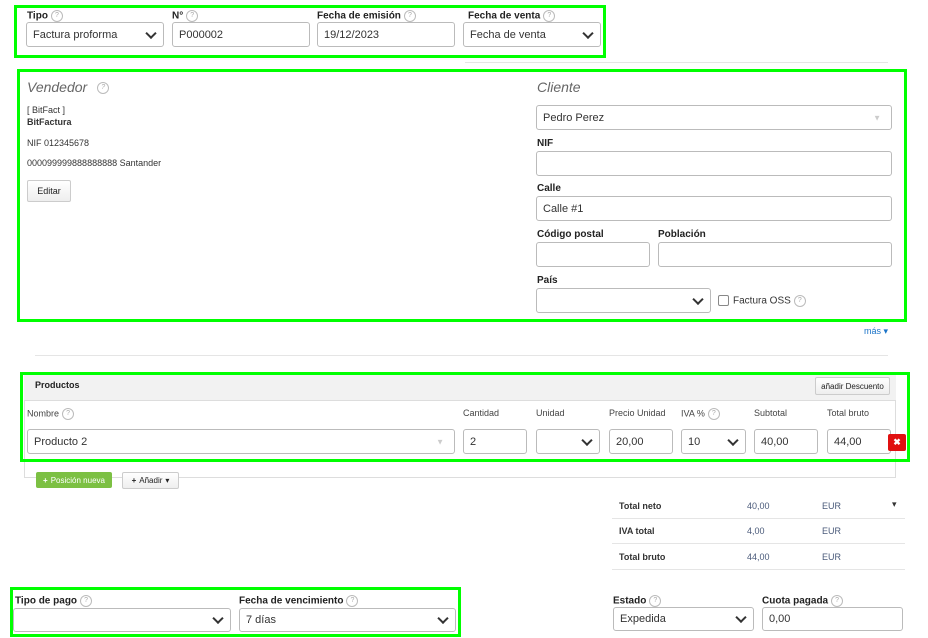 The height and width of the screenshot is (638, 928). Describe the element at coordinates (637, 413) in the screenshot. I see `col-precio: Precio Unidad` at that location.